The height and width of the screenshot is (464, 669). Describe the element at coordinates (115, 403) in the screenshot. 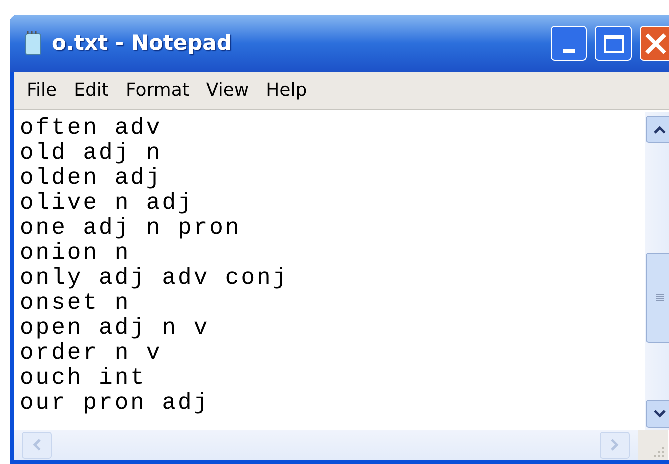

I see `text-line: our pron adj` at that location.